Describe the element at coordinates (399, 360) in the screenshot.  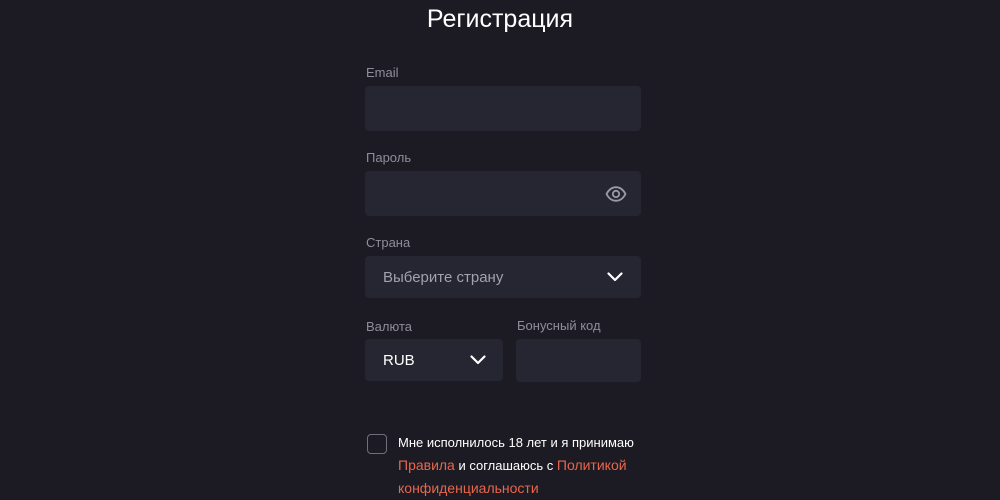
I see `currency-value: RUB` at that location.